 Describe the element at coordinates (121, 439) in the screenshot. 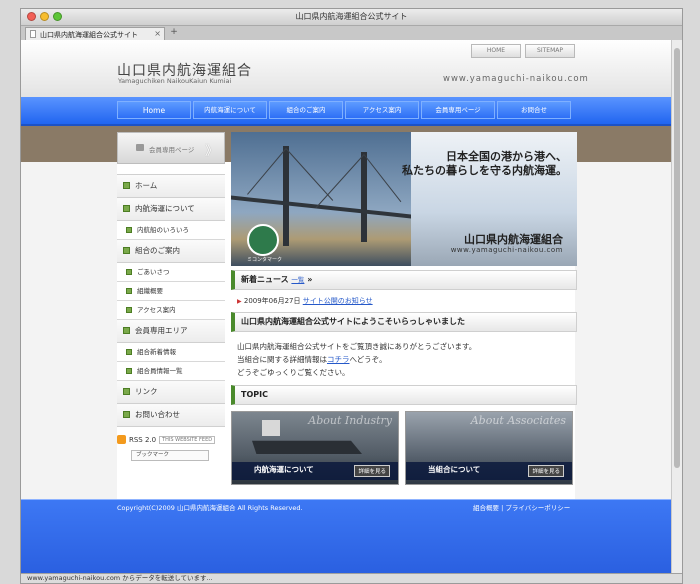

I see `rss-icon` at that location.